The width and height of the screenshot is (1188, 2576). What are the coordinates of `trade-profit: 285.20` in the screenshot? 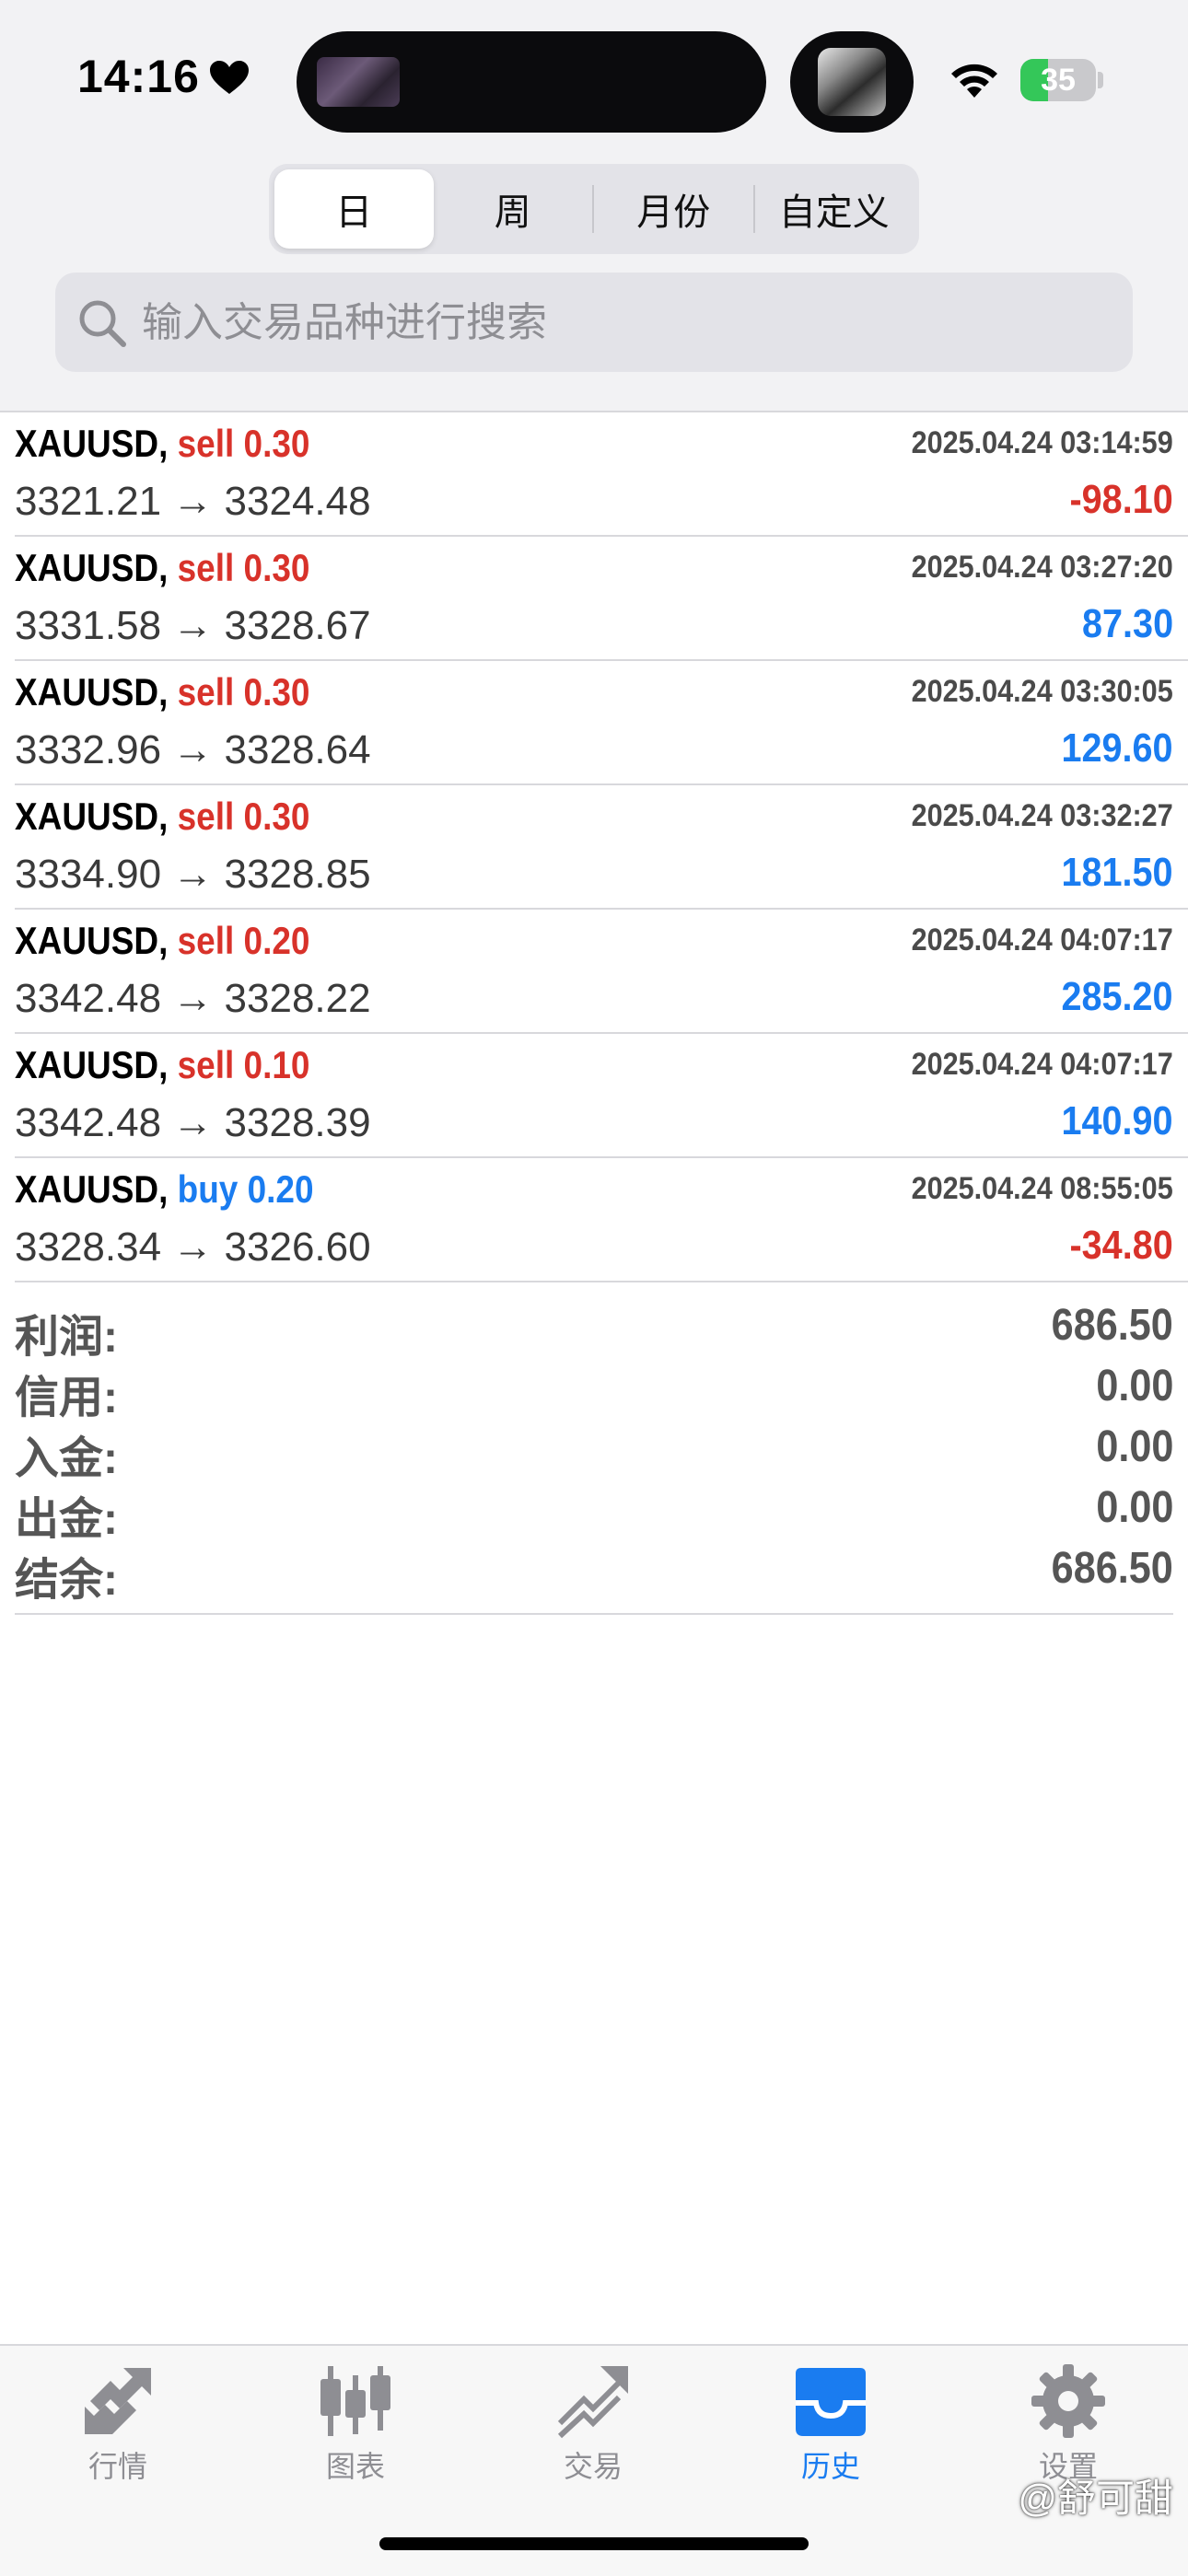 It's located at (1117, 996).